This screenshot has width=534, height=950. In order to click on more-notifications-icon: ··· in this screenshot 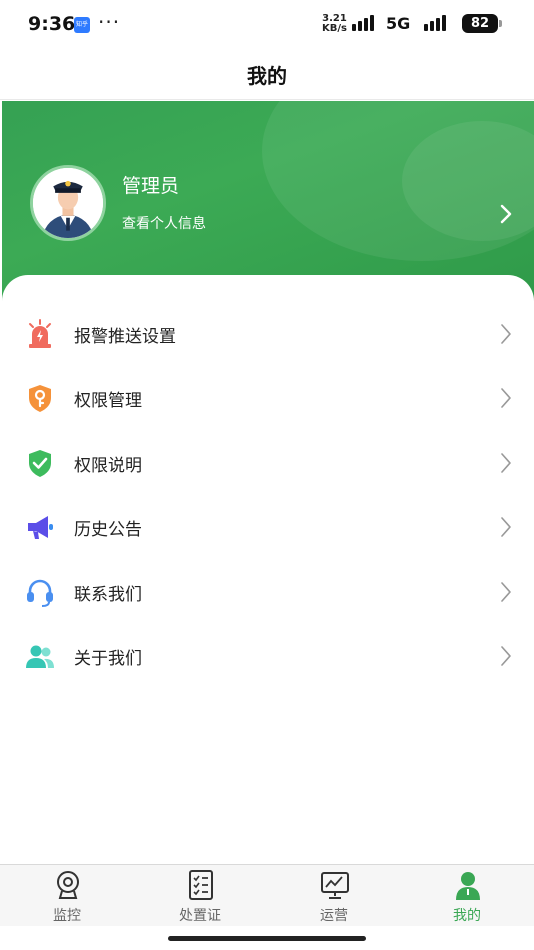, I will do `click(109, 22)`.